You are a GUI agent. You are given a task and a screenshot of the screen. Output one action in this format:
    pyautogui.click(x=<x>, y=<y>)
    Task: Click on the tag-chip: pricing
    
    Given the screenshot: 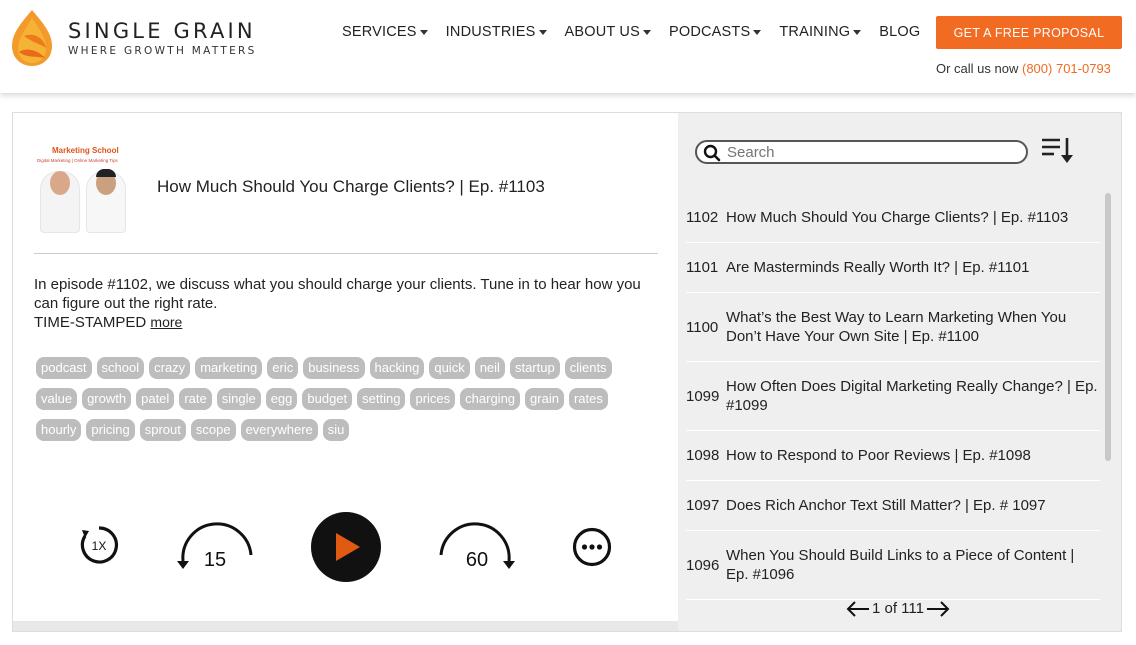 What is the action you would take?
    pyautogui.click(x=110, y=430)
    